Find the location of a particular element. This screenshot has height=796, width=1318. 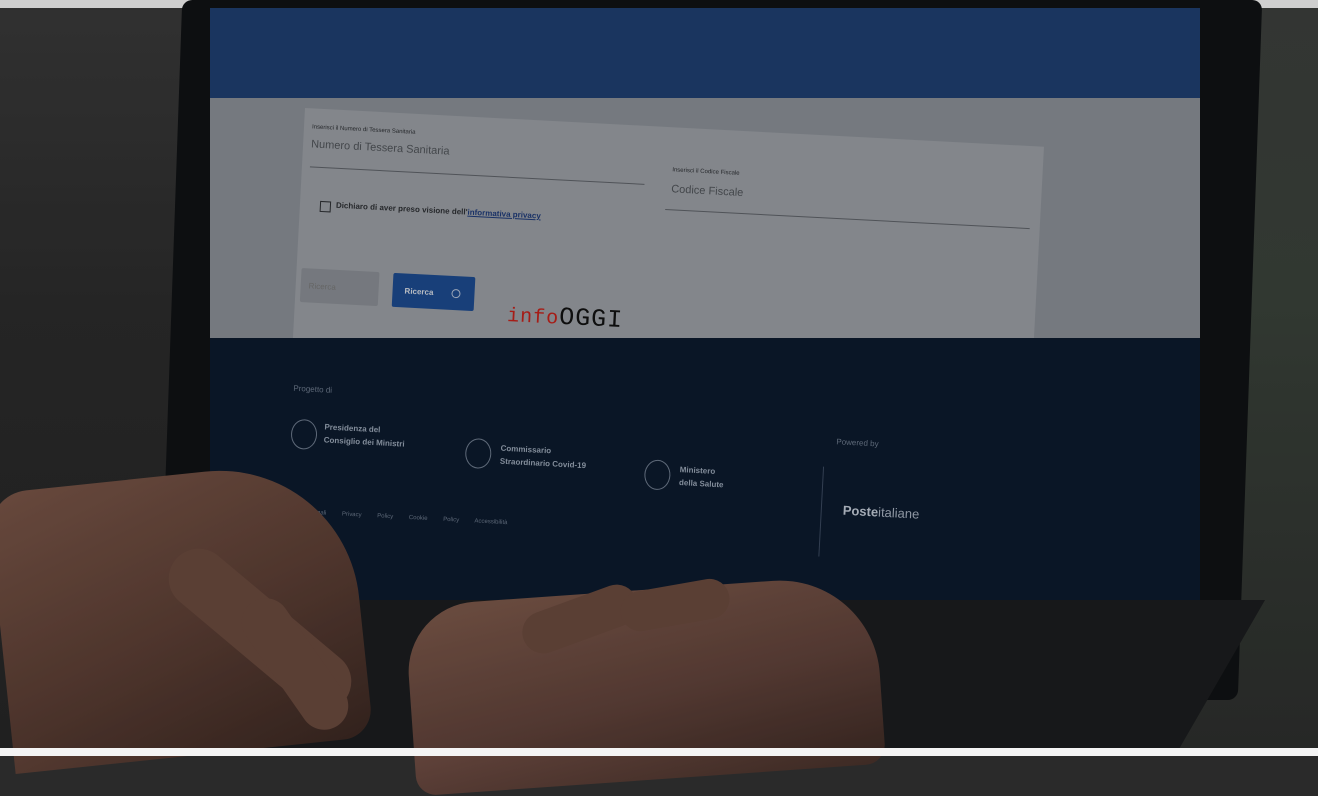

field-label-tessera: Inserisci il Numero di Tessera Sanitaria is located at coordinates (363, 130).